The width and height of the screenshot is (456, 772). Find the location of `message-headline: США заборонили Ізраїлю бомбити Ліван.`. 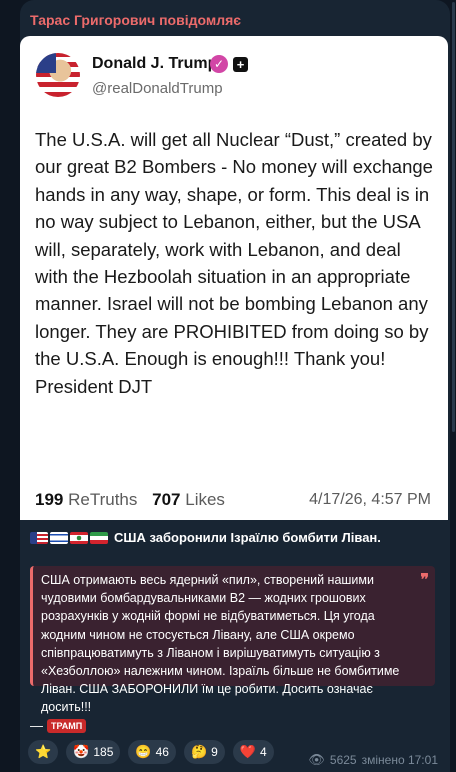

message-headline: США заборонили Ізраїлю бомбити Ліван. is located at coordinates (235, 537).